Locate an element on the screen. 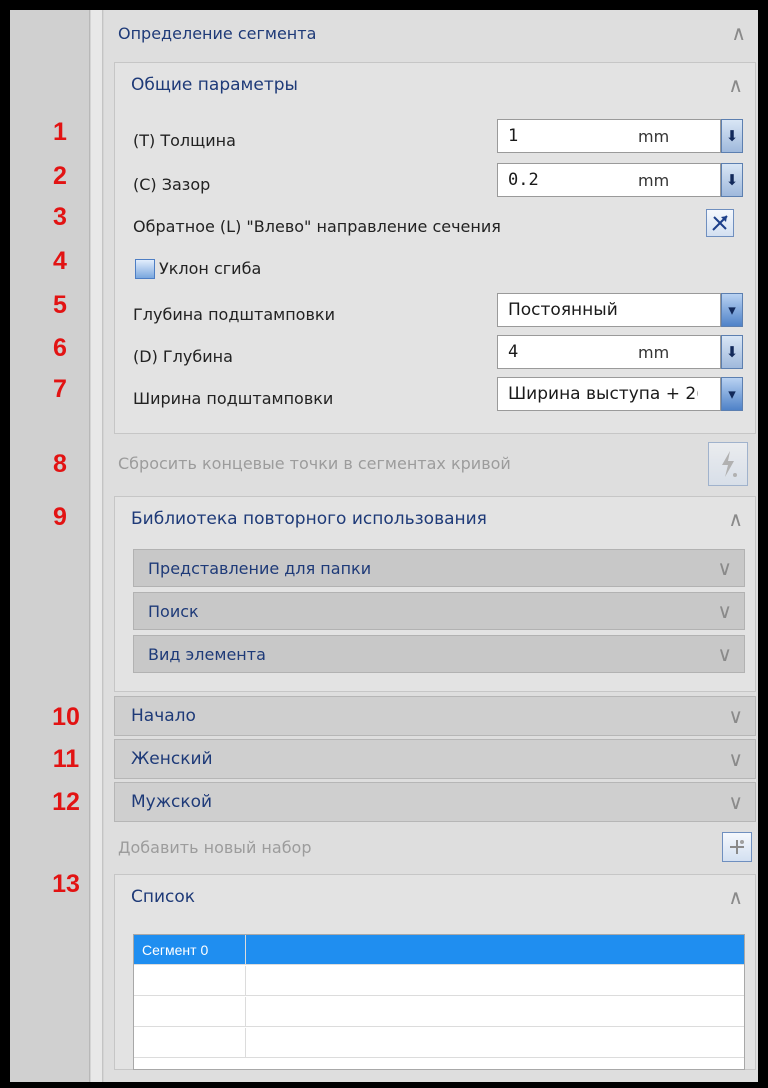 Image resolution: width=768 pixels, height=1088 pixels. search-section: Поиск ∨ is located at coordinates (439, 611).